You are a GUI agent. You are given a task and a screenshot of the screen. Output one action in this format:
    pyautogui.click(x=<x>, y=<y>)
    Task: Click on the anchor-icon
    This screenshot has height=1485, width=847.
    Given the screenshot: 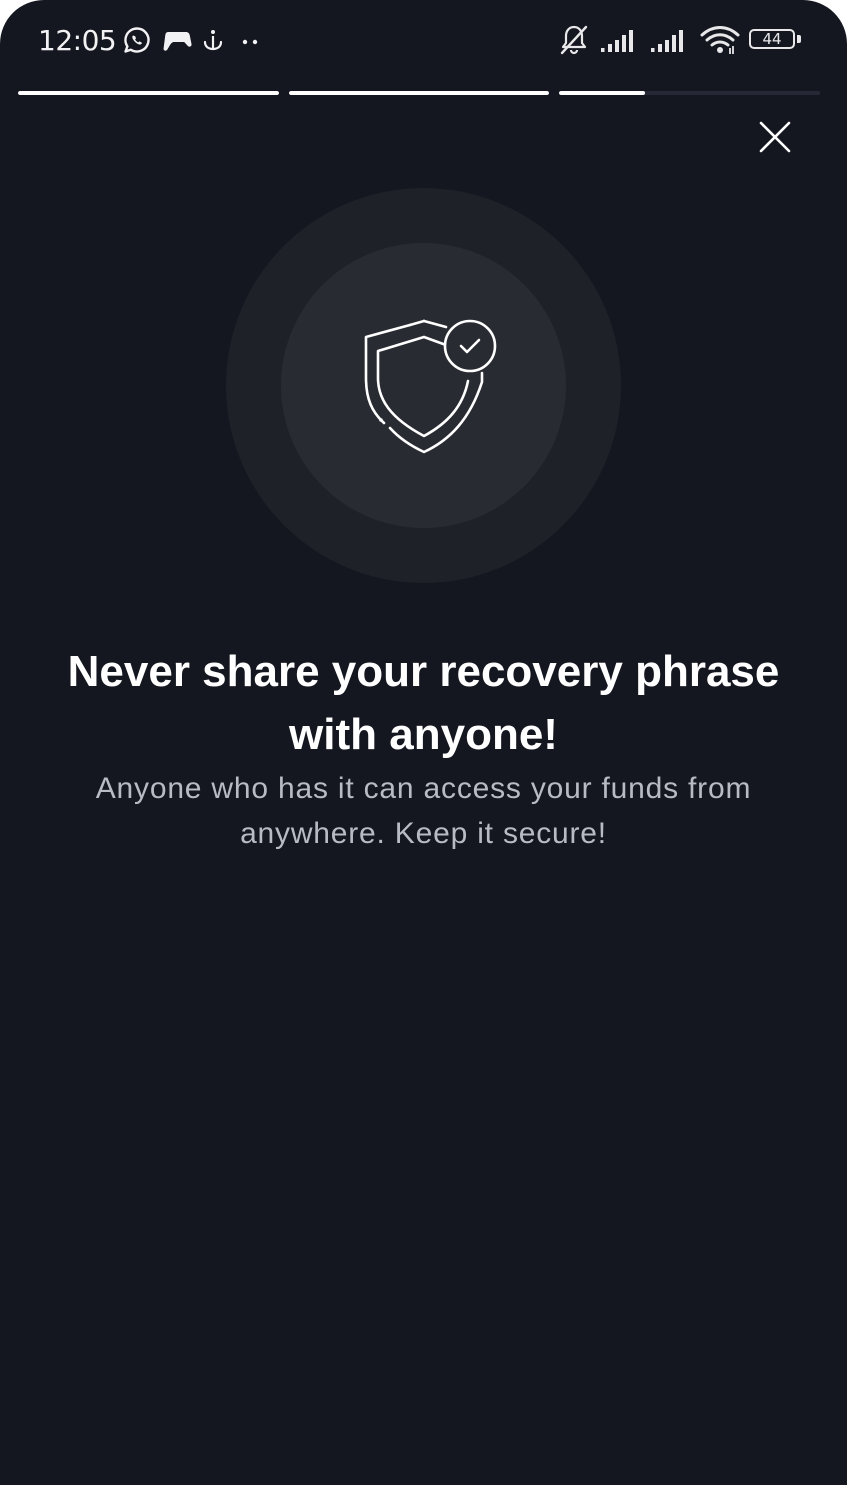 What is the action you would take?
    pyautogui.click(x=213, y=40)
    